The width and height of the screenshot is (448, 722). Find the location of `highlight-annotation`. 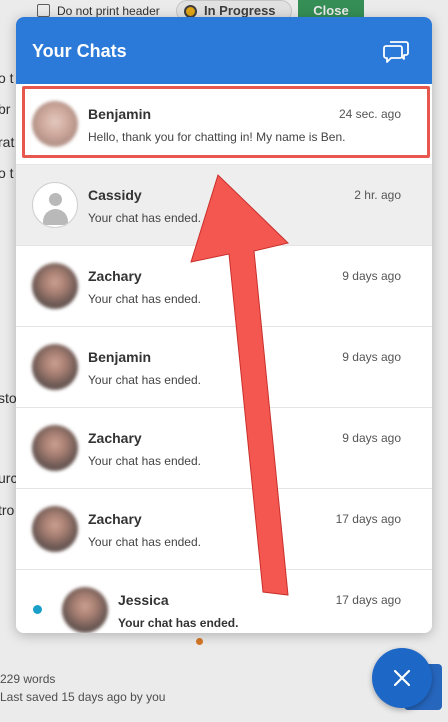

highlight-annotation is located at coordinates (226, 122).